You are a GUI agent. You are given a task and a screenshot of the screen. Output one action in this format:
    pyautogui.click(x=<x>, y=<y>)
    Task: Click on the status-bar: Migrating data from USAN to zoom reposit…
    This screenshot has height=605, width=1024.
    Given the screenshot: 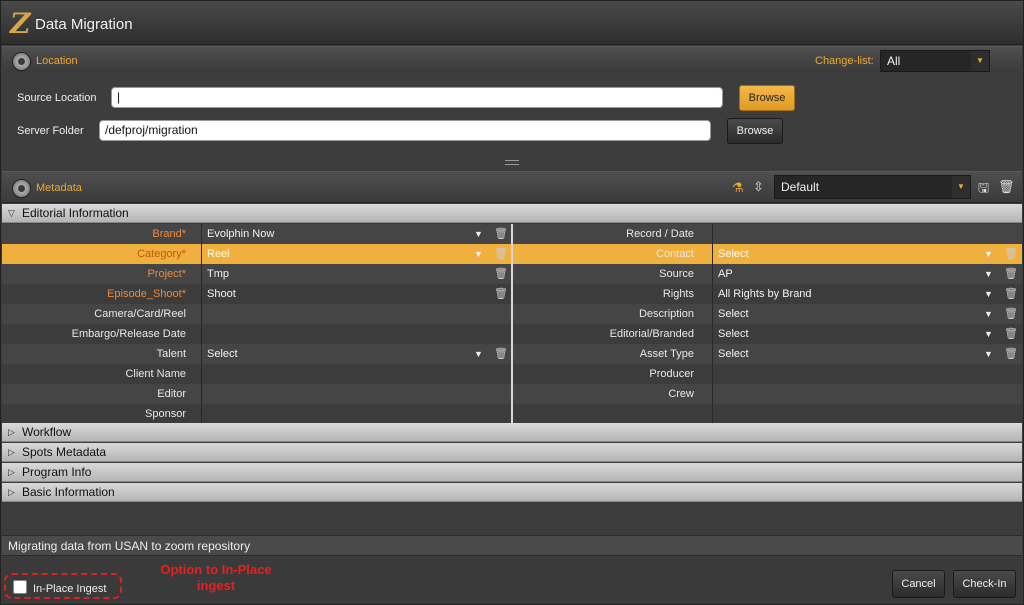 What is the action you would take?
    pyautogui.click(x=512, y=545)
    